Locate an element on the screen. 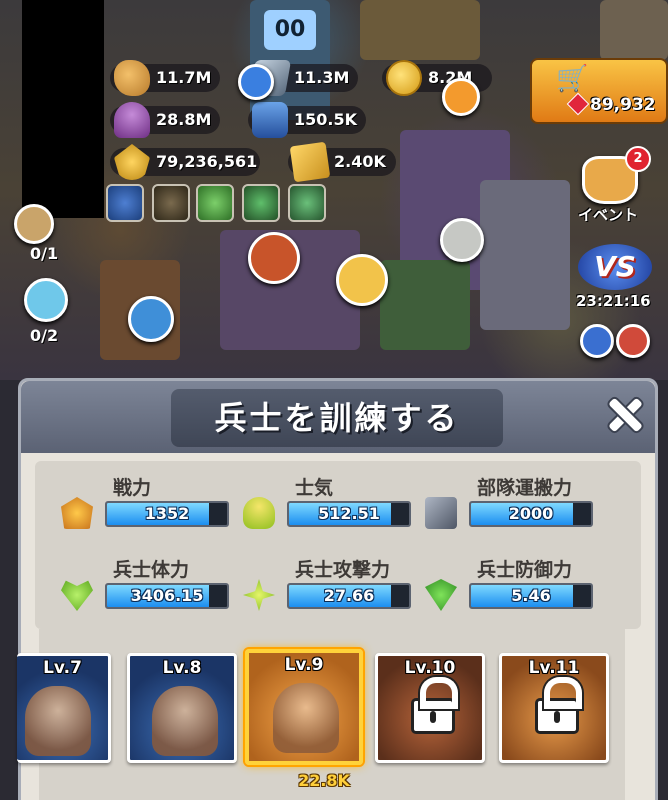 This screenshot has width=668, height=800. map-pin-icon is located at coordinates (597, 341).